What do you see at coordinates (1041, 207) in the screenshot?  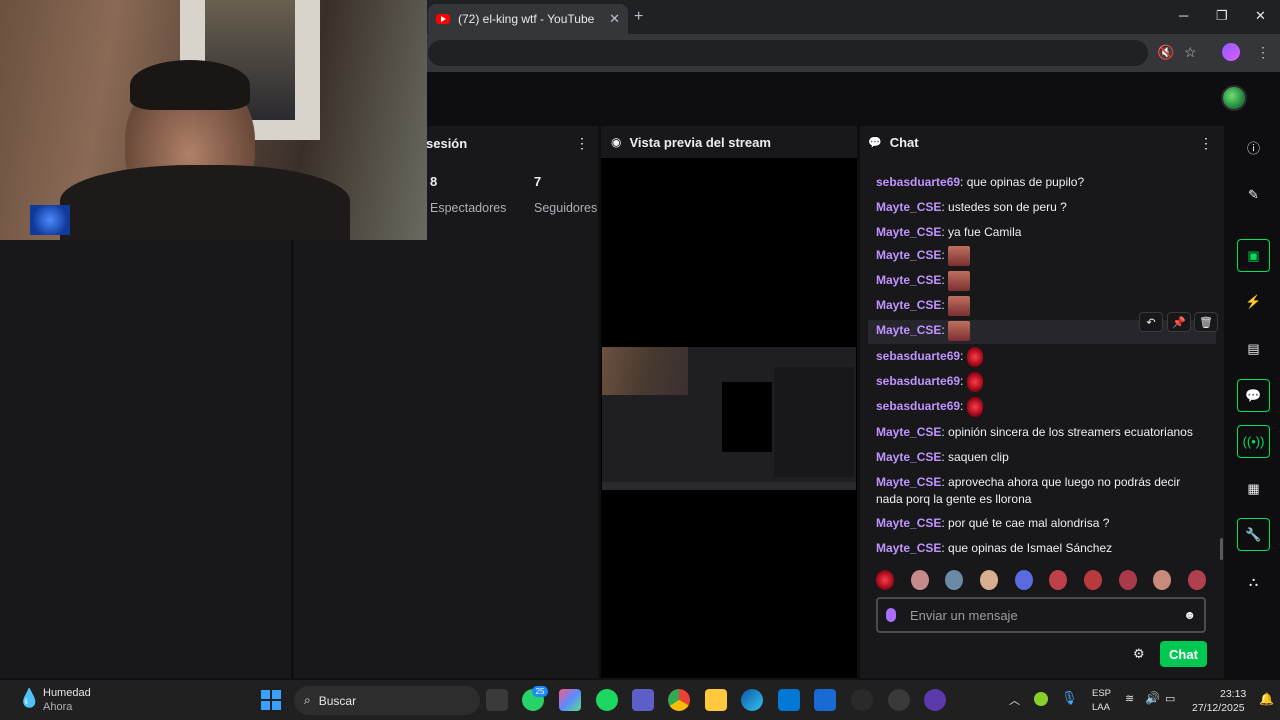 I see `chat-message: Mayte_CSE: ustedes son de peru ?` at bounding box center [1041, 207].